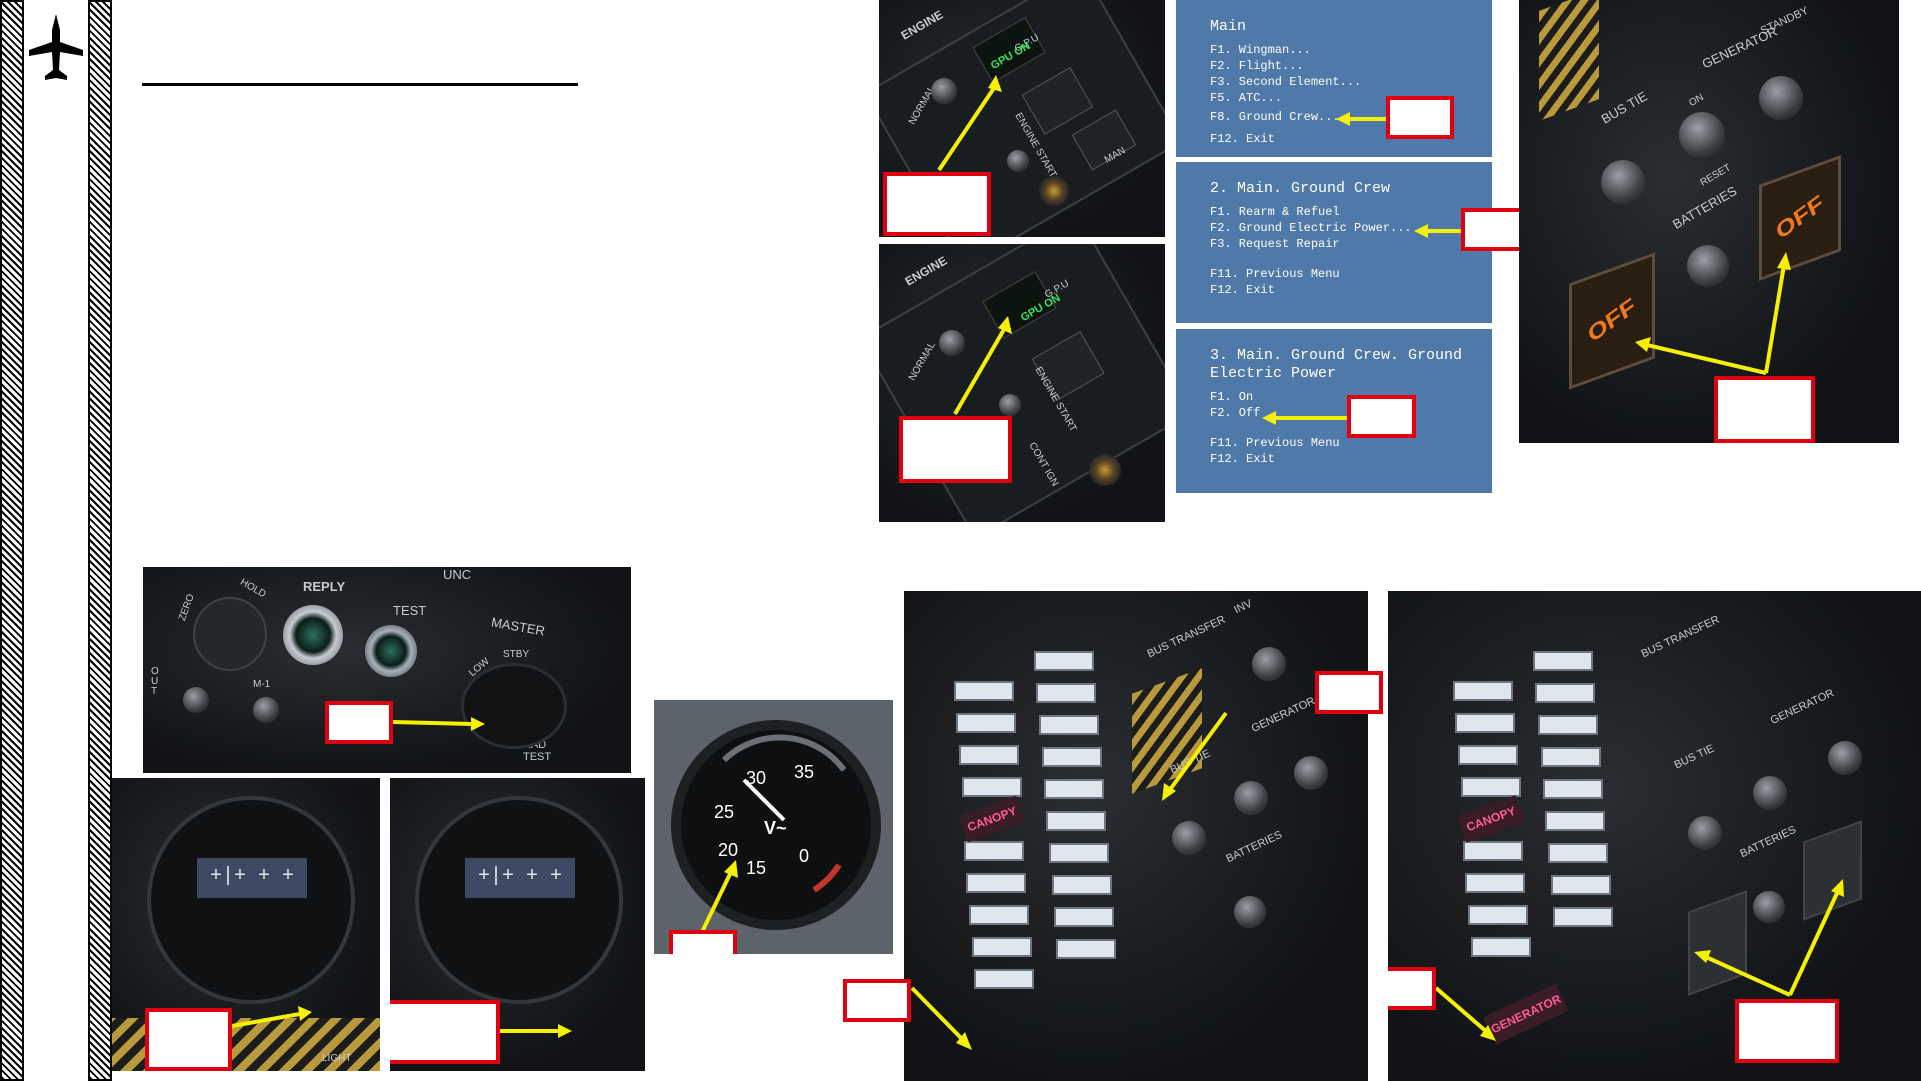 The width and height of the screenshot is (1921, 1081). What do you see at coordinates (1351, 274) in the screenshot?
I see `menu-item: F11. Previous Menu` at bounding box center [1351, 274].